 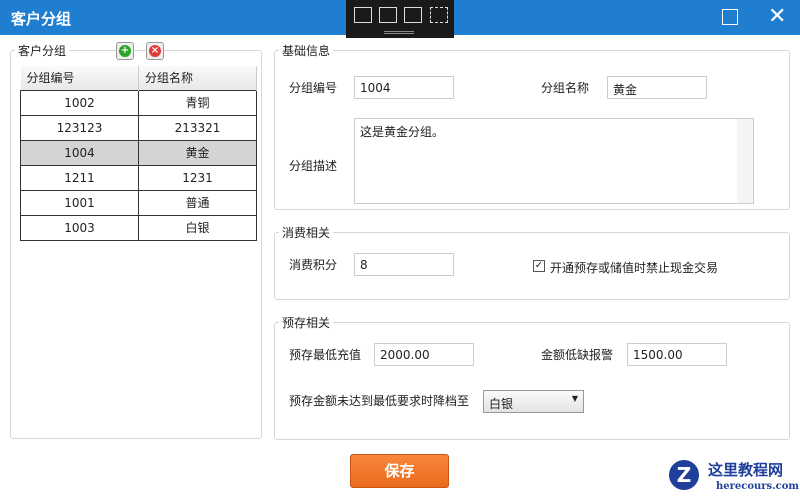 What do you see at coordinates (363, 15) in the screenshot?
I see `capture-settings-icon` at bounding box center [363, 15].